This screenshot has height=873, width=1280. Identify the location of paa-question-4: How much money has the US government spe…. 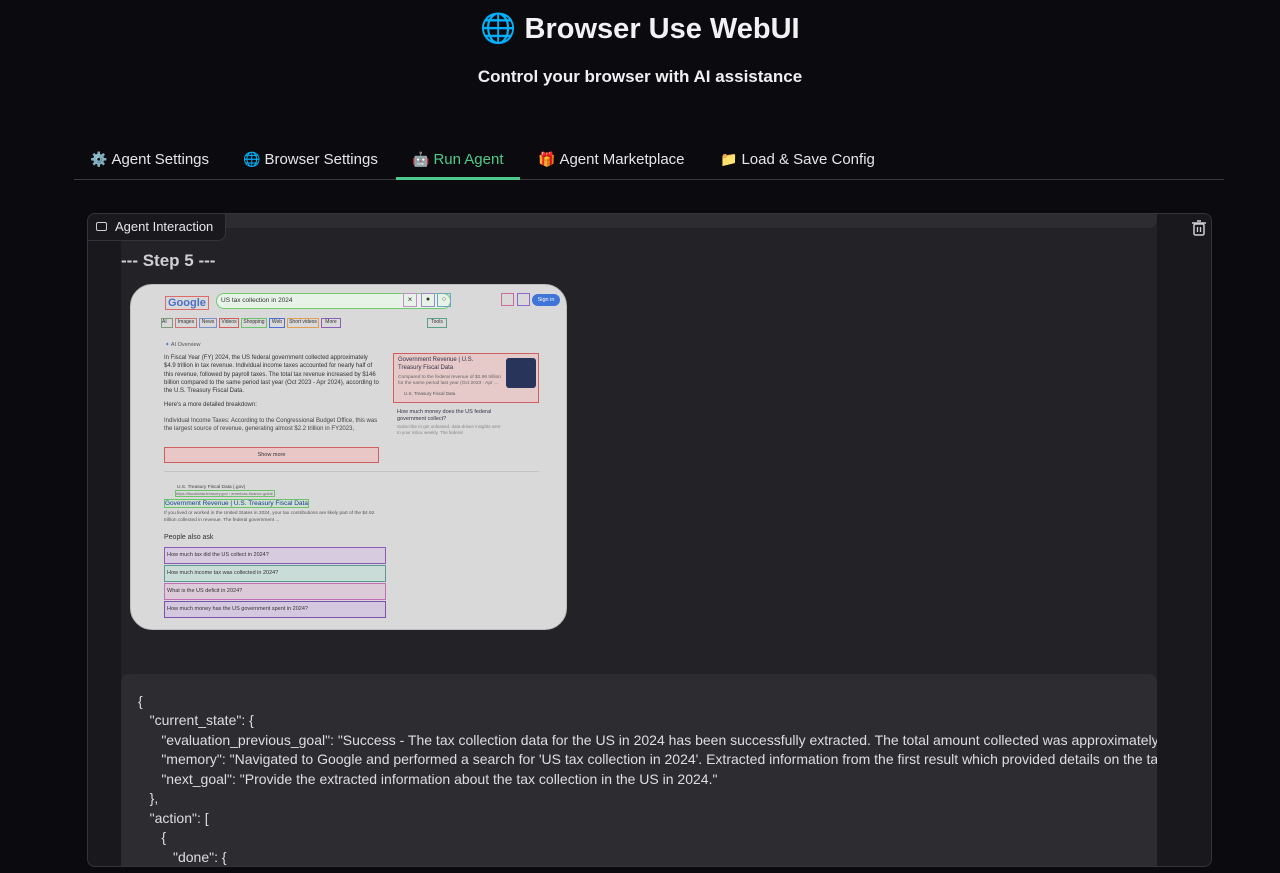
(275, 609).